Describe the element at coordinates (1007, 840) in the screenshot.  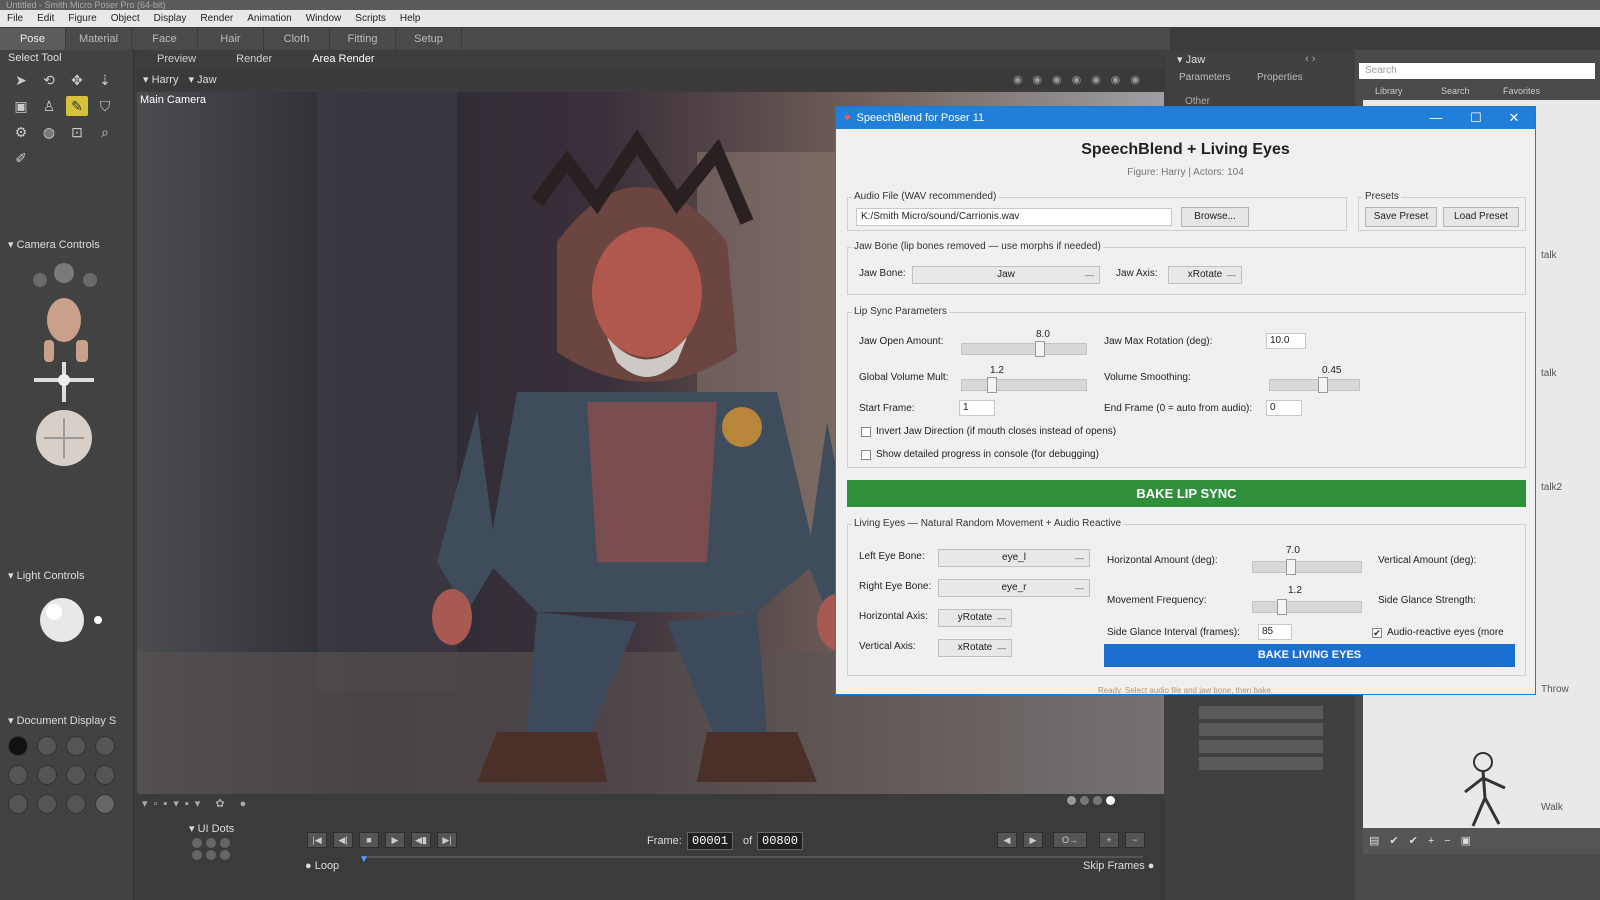
I see `prev-keyframe-icon: ◀` at that location.